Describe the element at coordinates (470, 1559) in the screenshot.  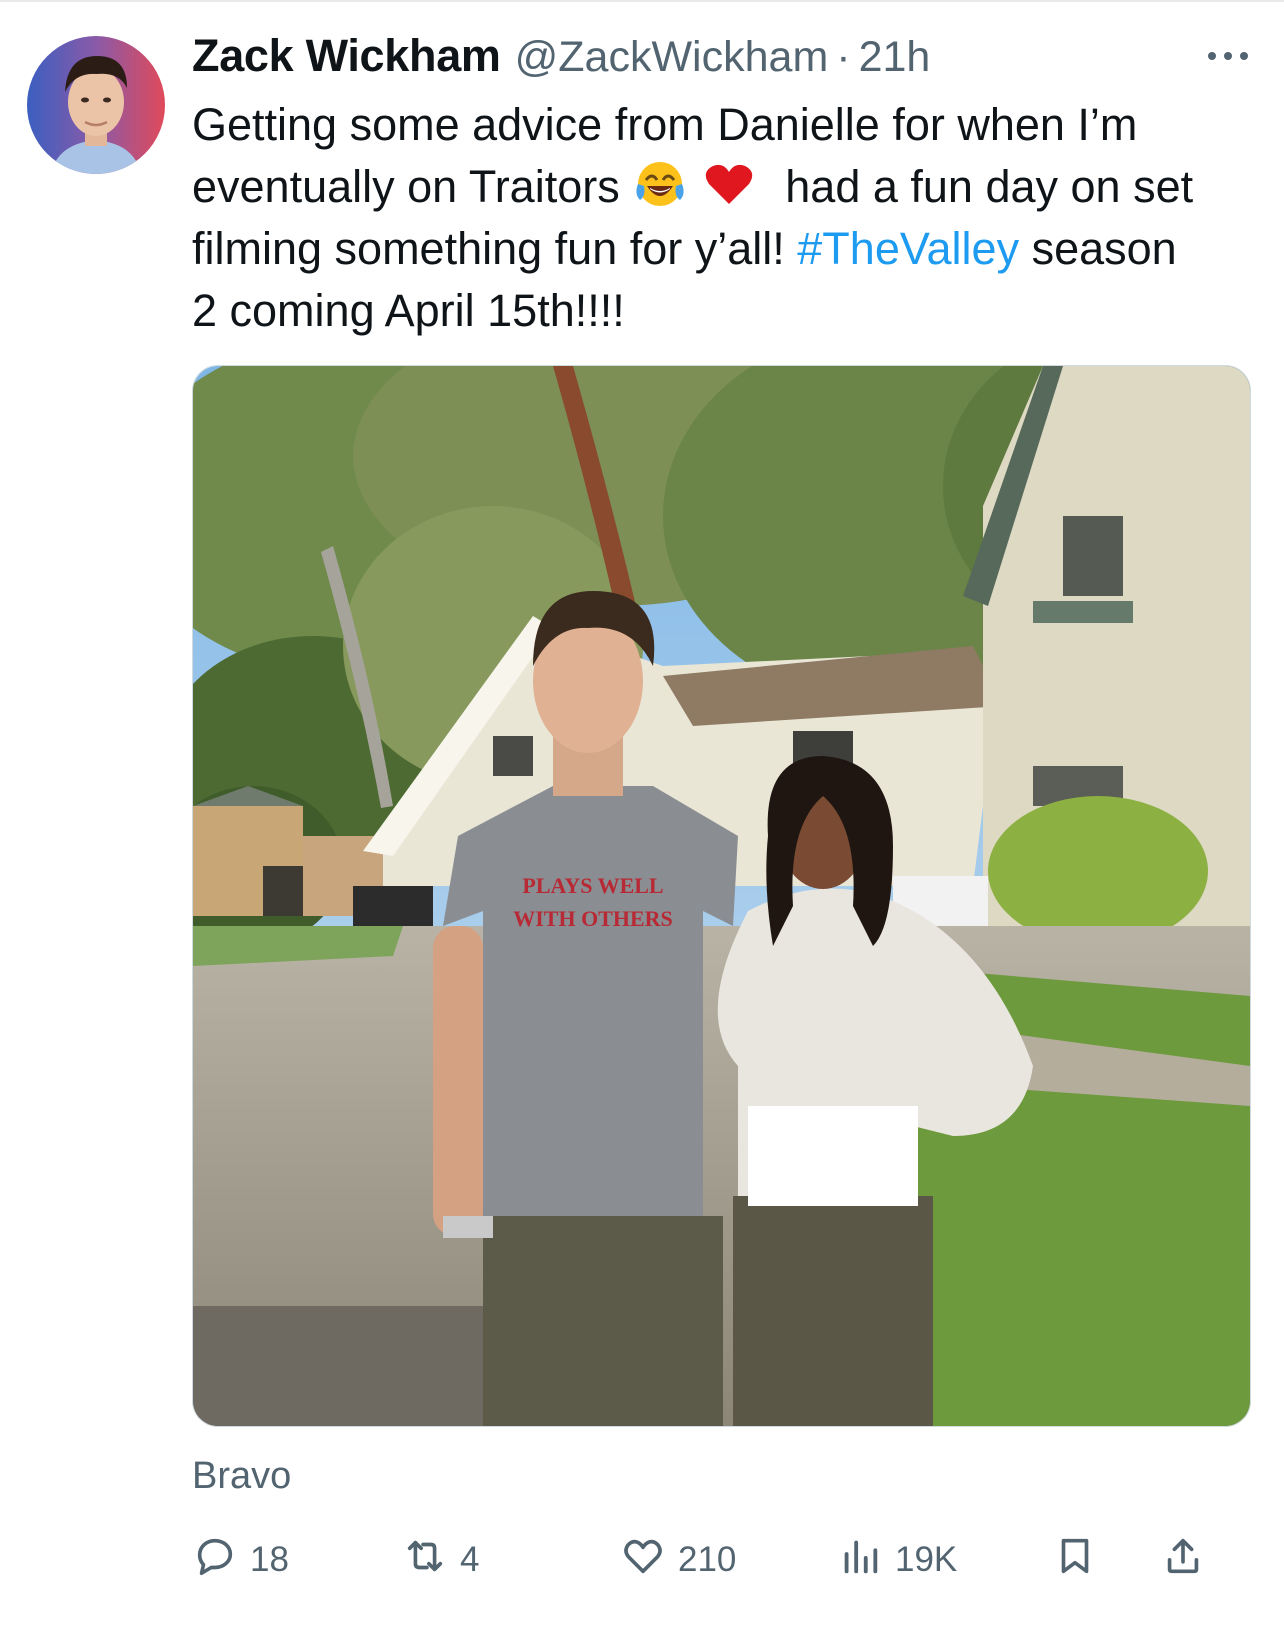
I see `retweet-count: 4` at that location.